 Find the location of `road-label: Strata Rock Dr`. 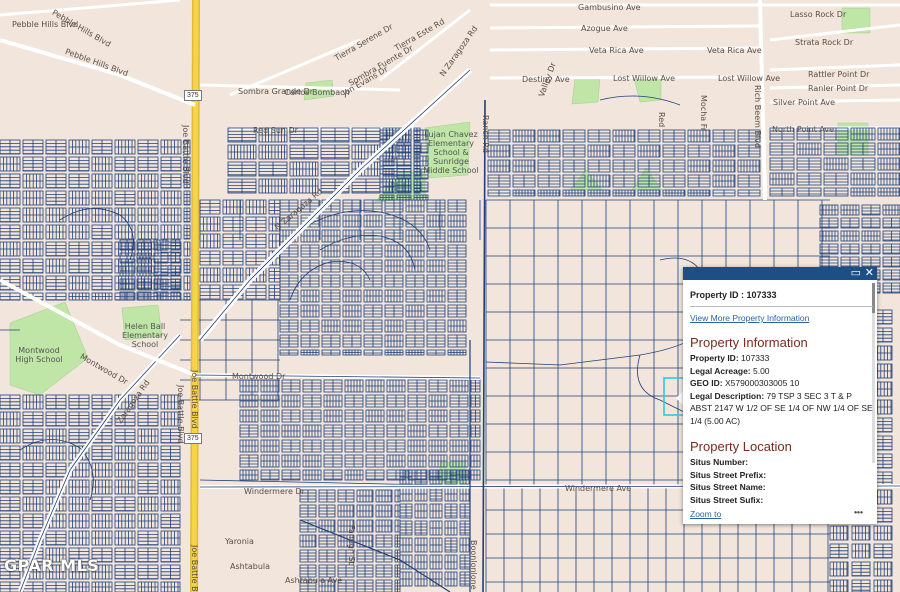

road-label: Strata Rock Dr is located at coordinates (824, 42).